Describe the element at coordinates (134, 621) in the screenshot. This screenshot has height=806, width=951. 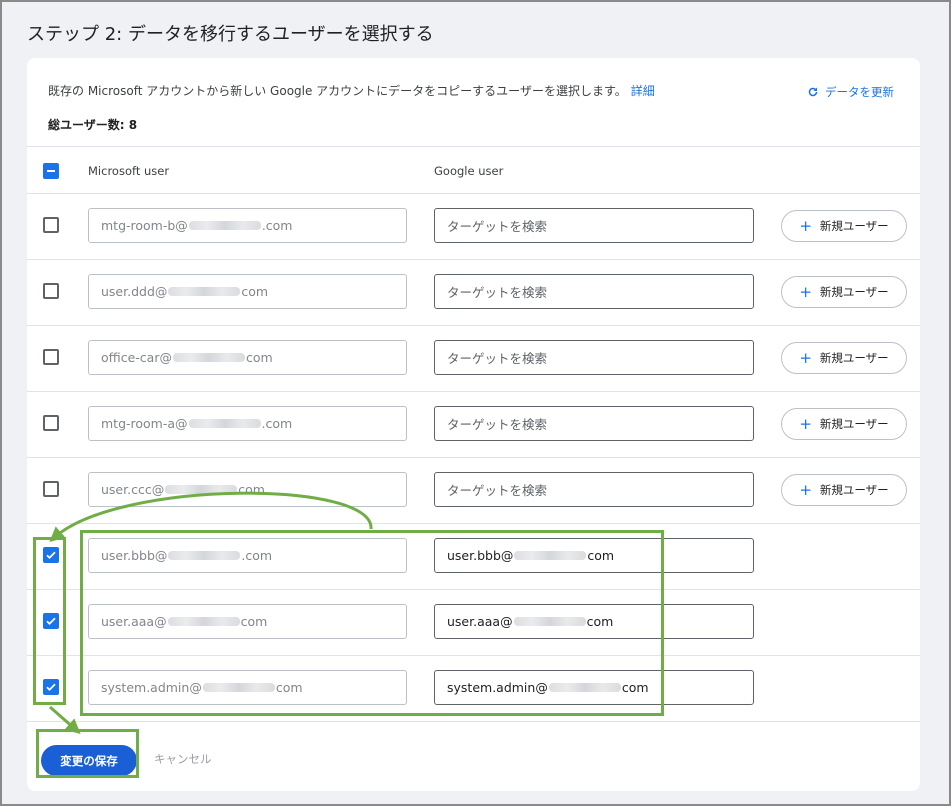
I see `microsoft-user-prefix: user.aaa@` at that location.